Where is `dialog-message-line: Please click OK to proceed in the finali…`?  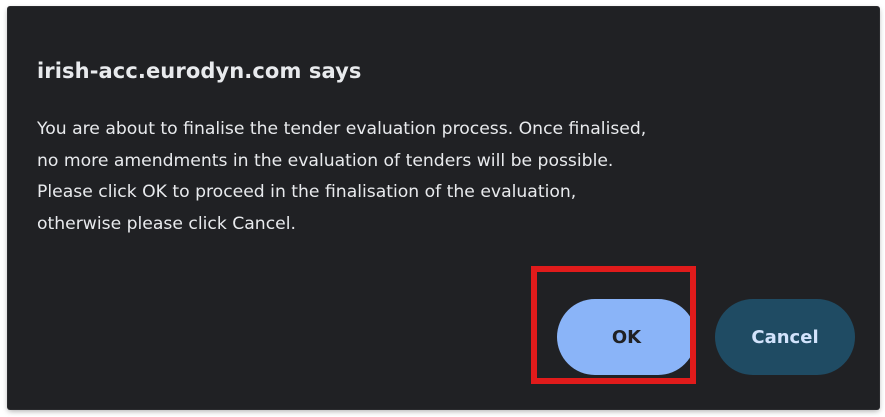
dialog-message-line: Please click OK to proceed in the finali… is located at coordinates (307, 192).